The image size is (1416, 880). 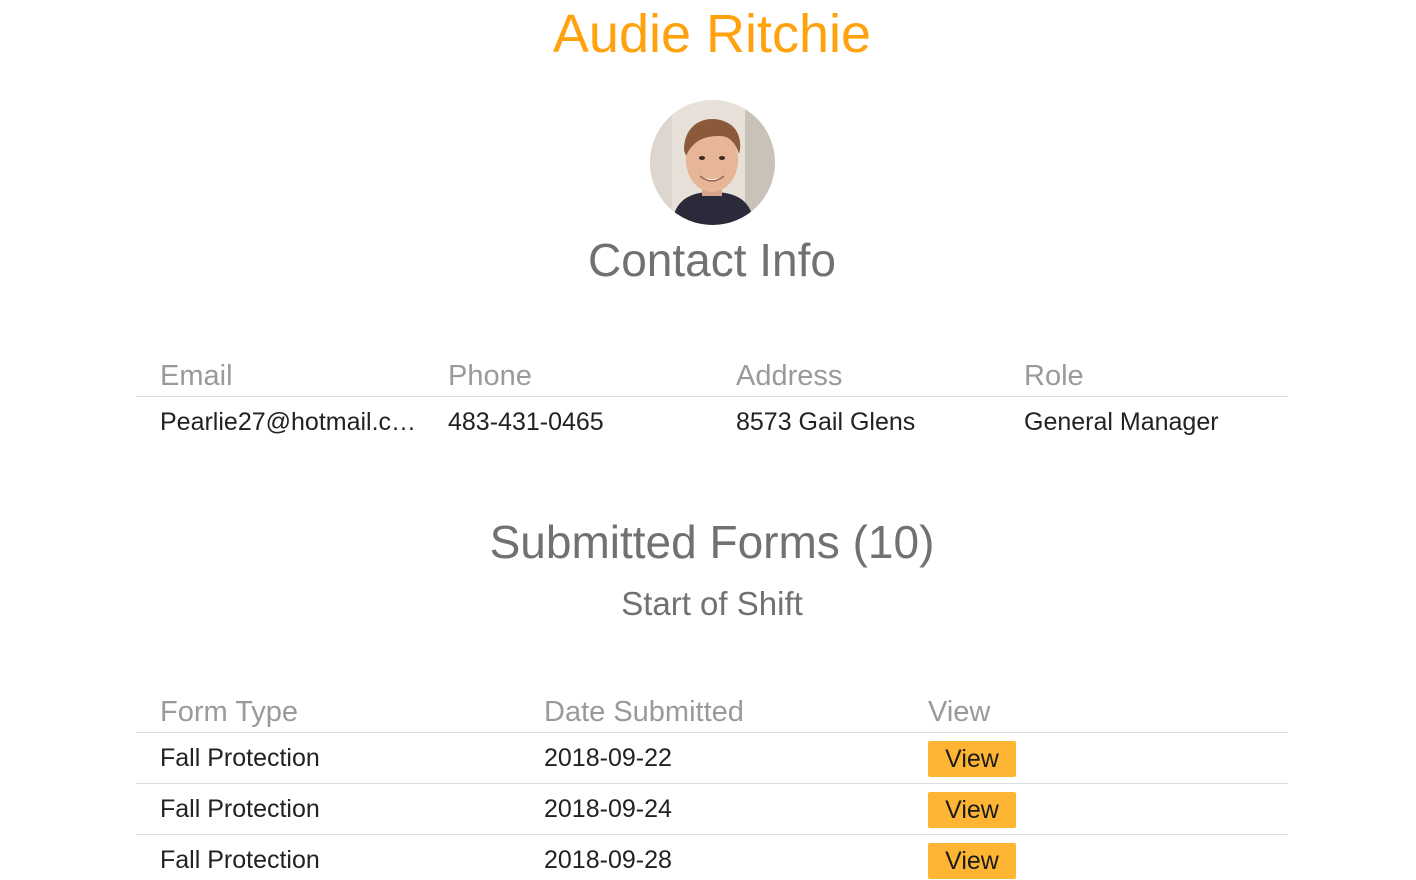 What do you see at coordinates (292, 422) in the screenshot?
I see `email-value: Pearlie27@hotmail.com` at bounding box center [292, 422].